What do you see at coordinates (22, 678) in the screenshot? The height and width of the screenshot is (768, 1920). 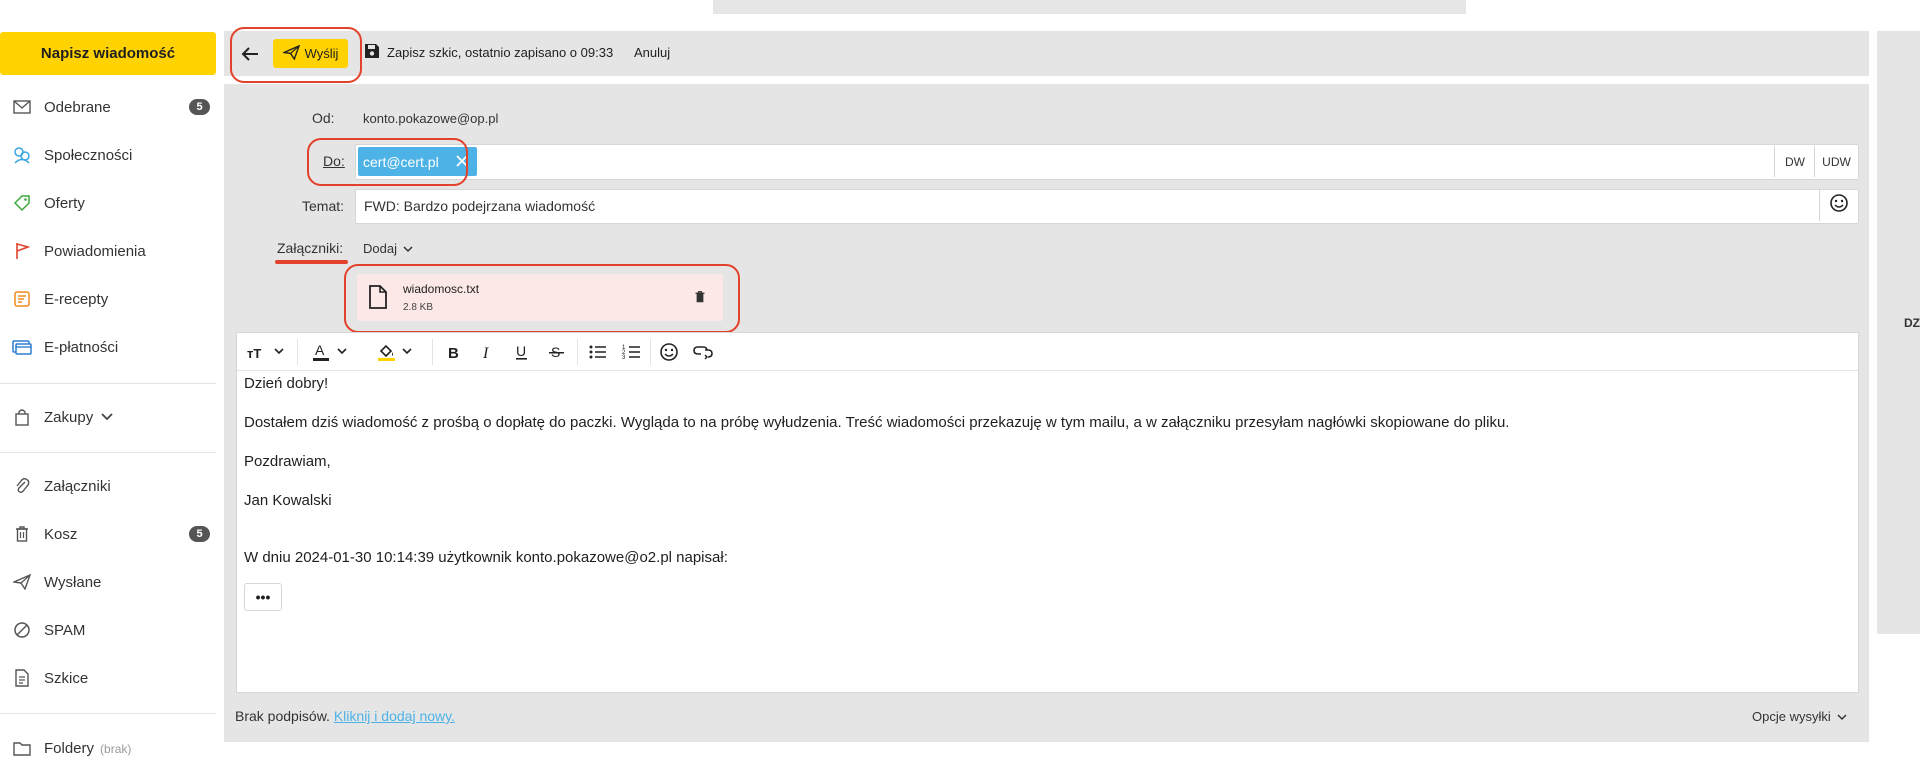 I see `draft-icon` at bounding box center [22, 678].